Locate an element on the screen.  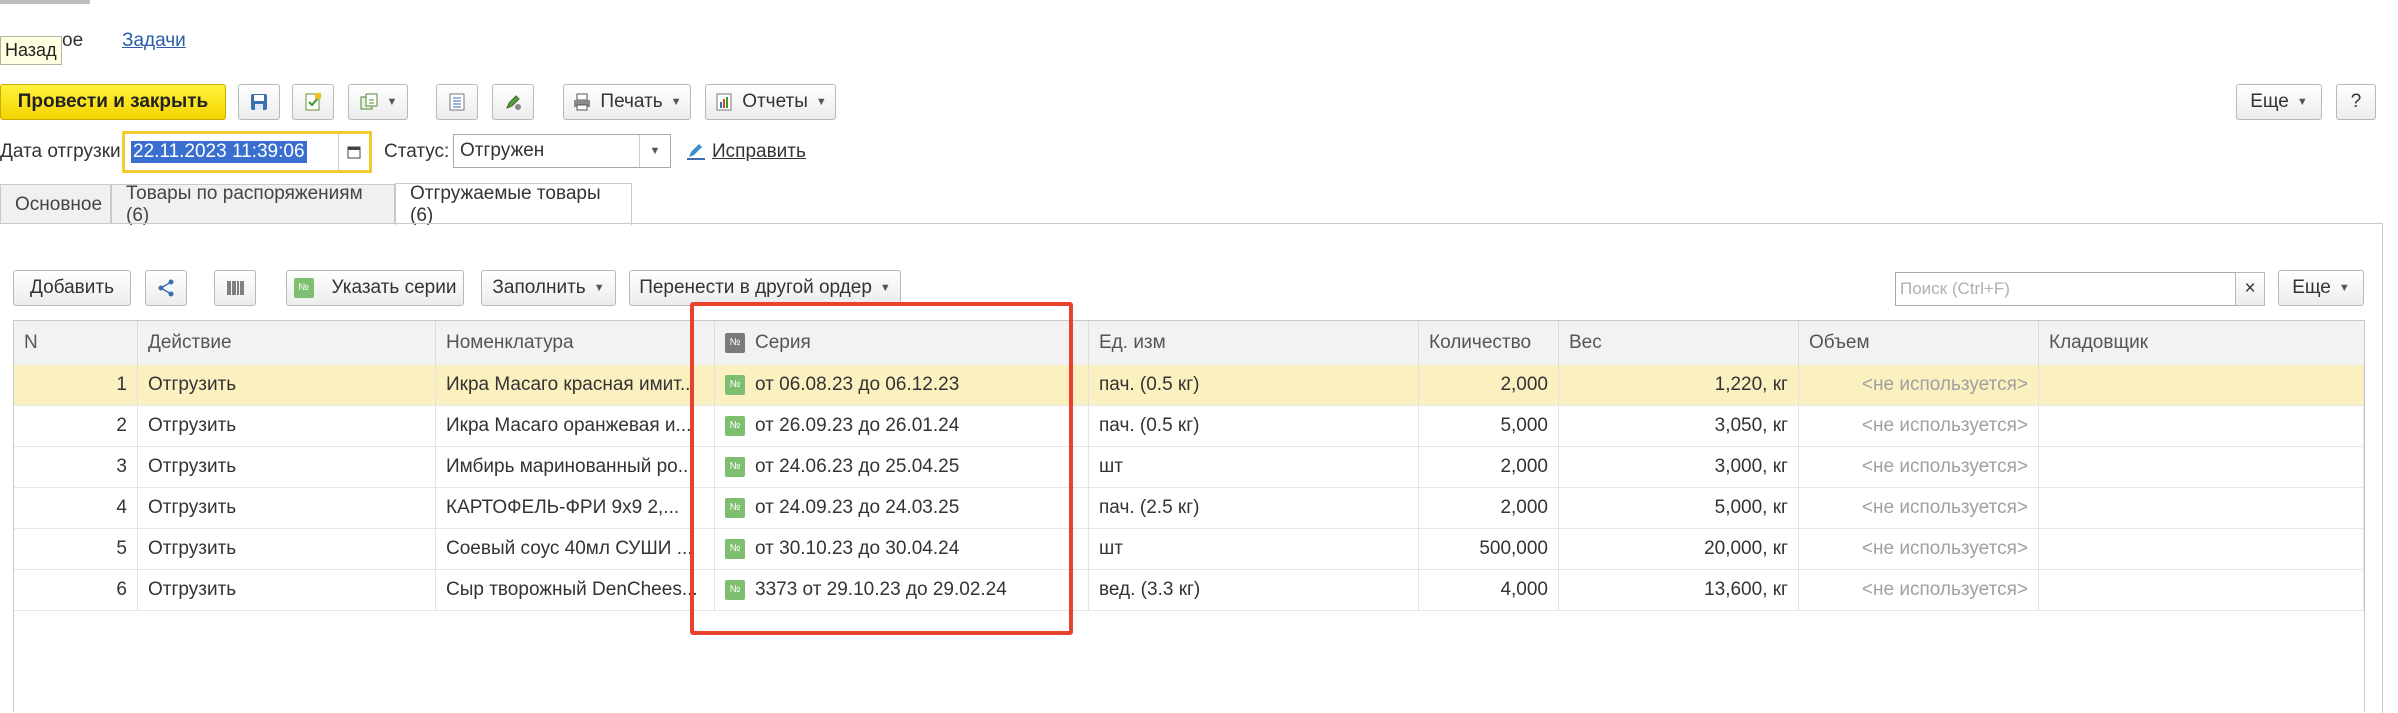
add-button: Добавить is located at coordinates (72, 288).